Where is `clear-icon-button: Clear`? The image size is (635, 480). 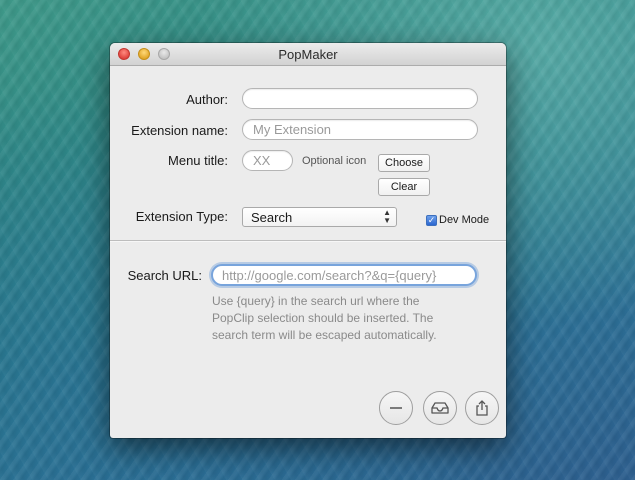 clear-icon-button: Clear is located at coordinates (404, 187).